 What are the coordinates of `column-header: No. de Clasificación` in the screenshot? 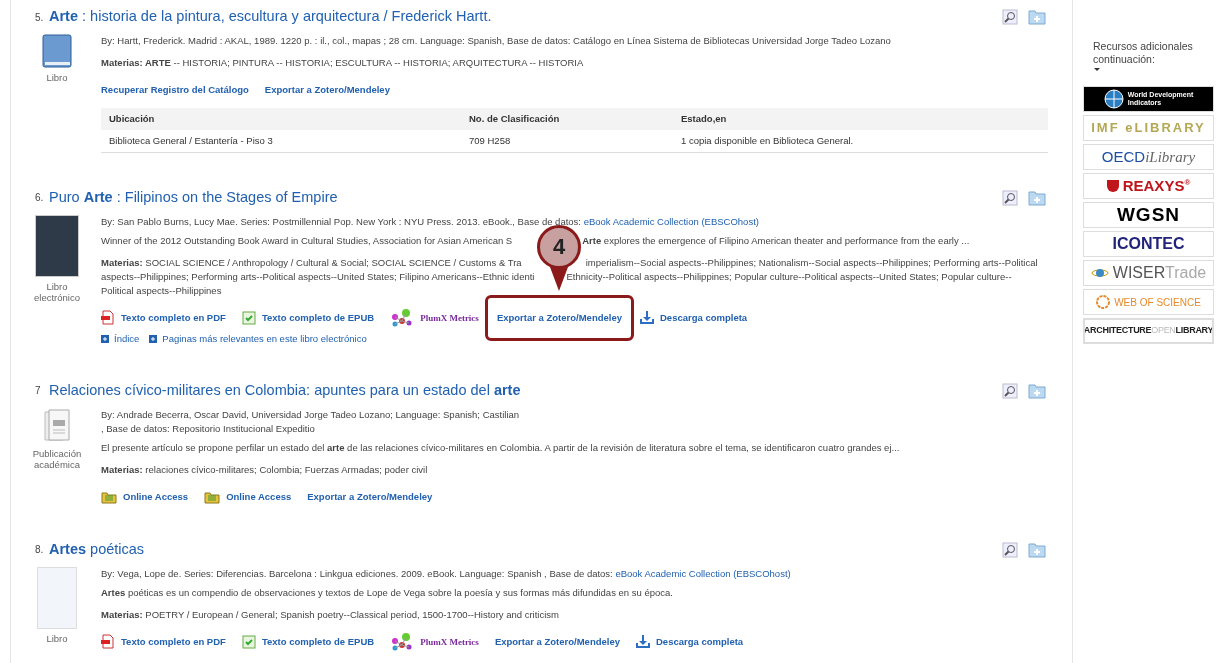 It's located at (567, 119).